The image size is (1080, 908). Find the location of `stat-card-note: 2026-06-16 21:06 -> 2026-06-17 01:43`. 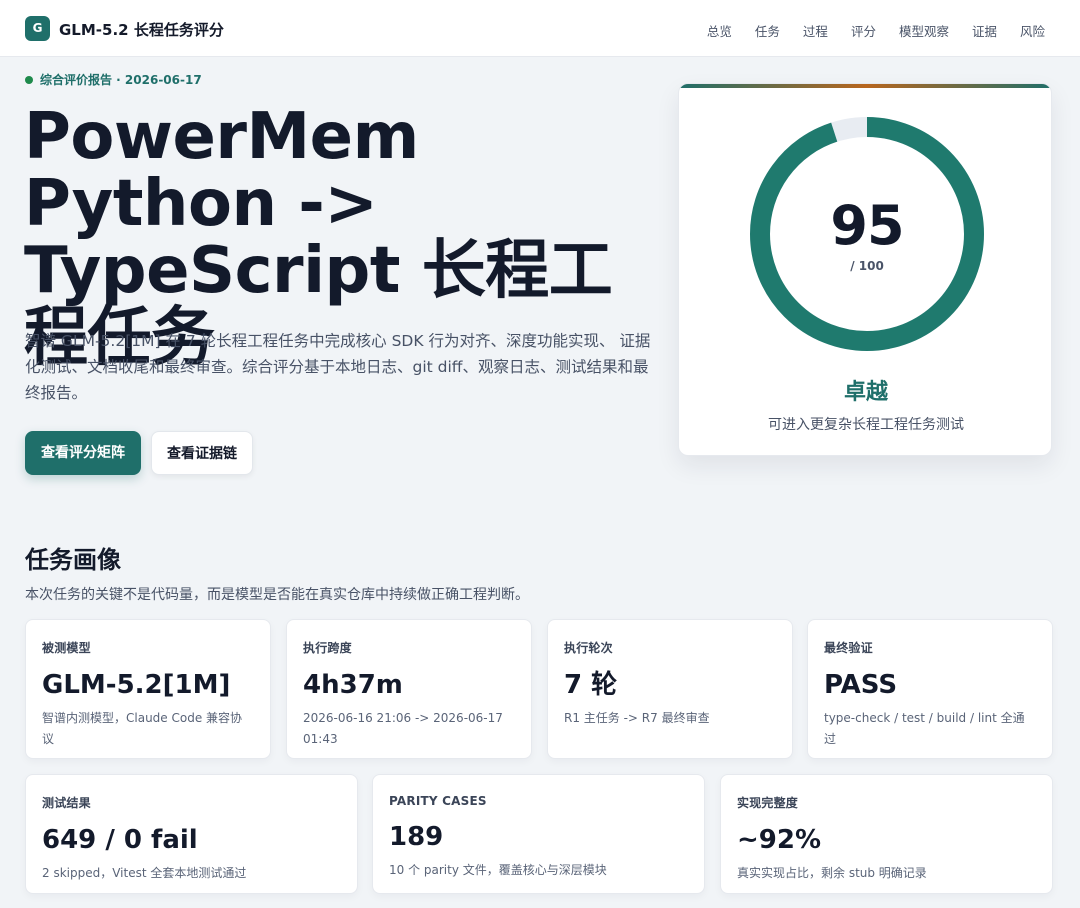

stat-card-note: 2026-06-16 21:06 -> 2026-06-17 01:43 is located at coordinates (403, 728).